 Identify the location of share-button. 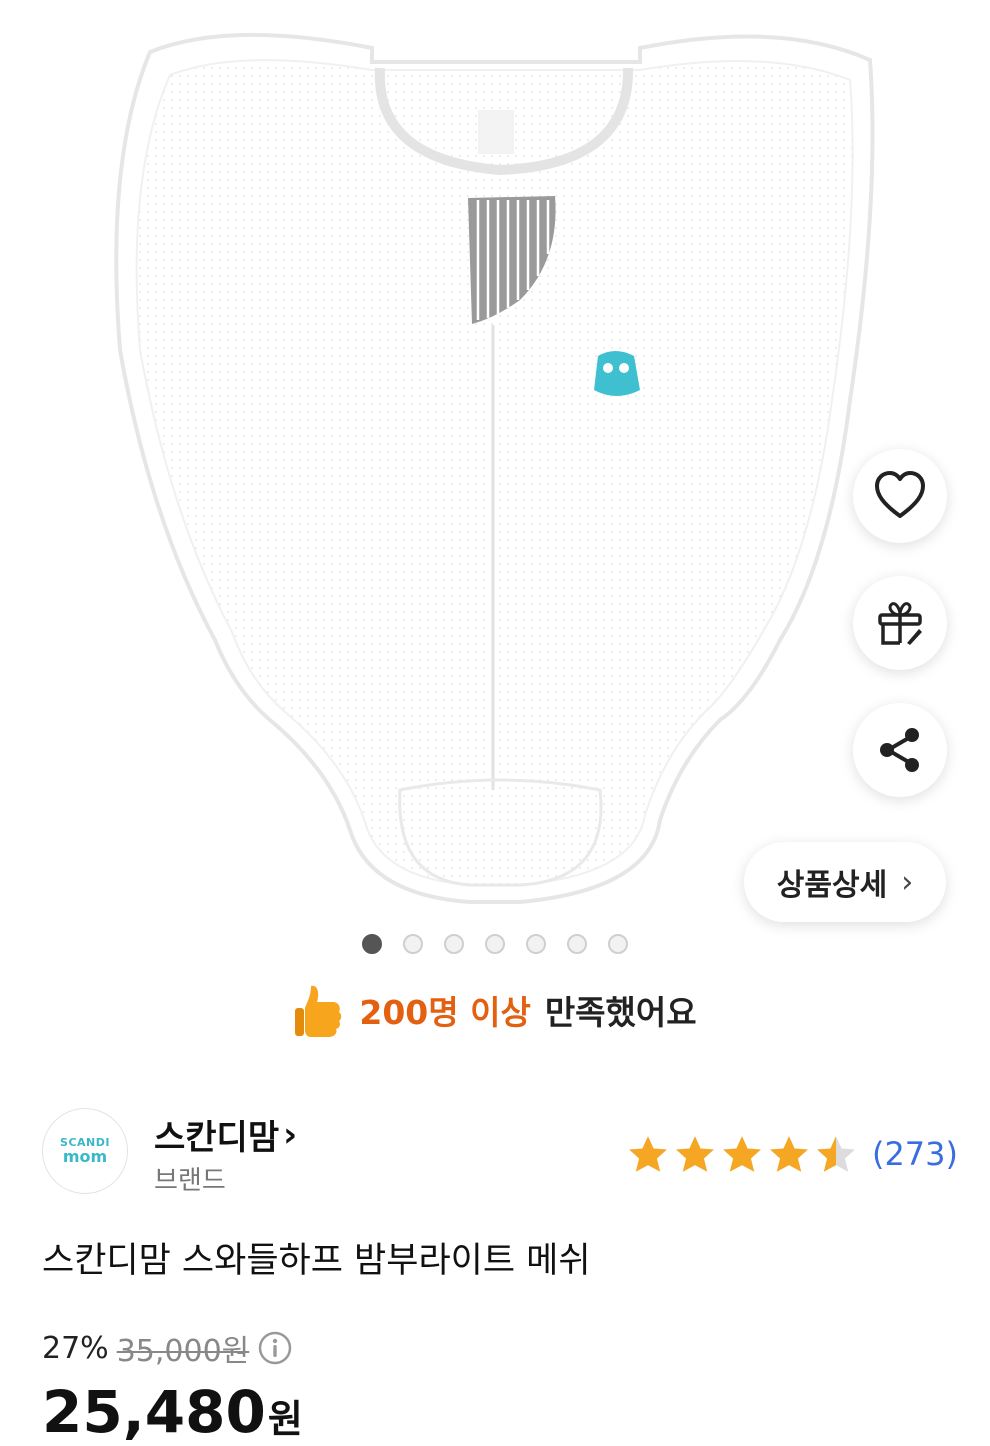
(900, 750).